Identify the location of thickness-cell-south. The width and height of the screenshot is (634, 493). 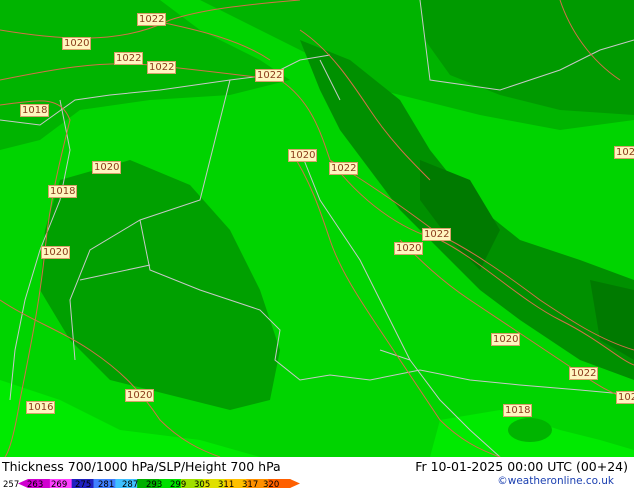
(530, 430).